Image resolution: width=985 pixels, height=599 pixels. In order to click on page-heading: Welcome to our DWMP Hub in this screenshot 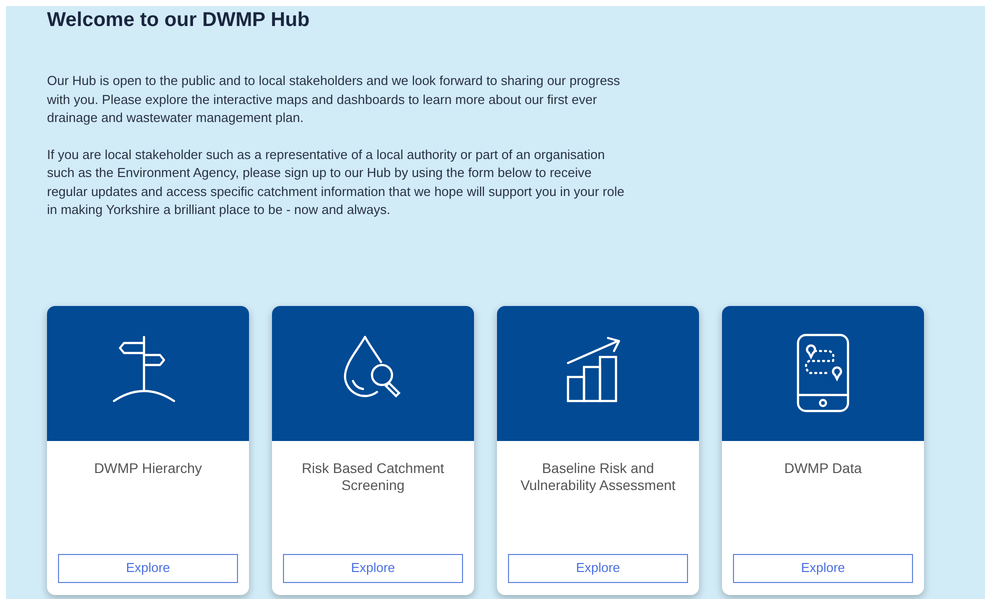, I will do `click(178, 20)`.